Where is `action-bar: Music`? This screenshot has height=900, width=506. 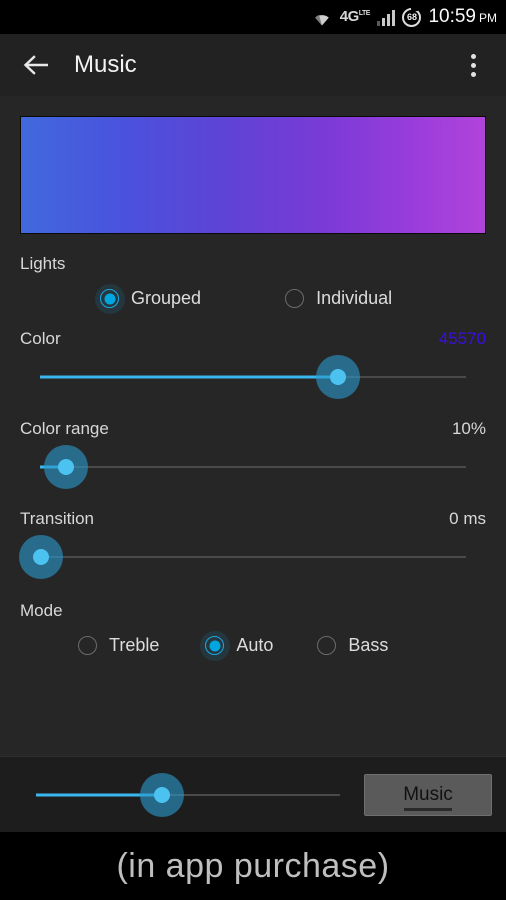
action-bar: Music is located at coordinates (253, 65).